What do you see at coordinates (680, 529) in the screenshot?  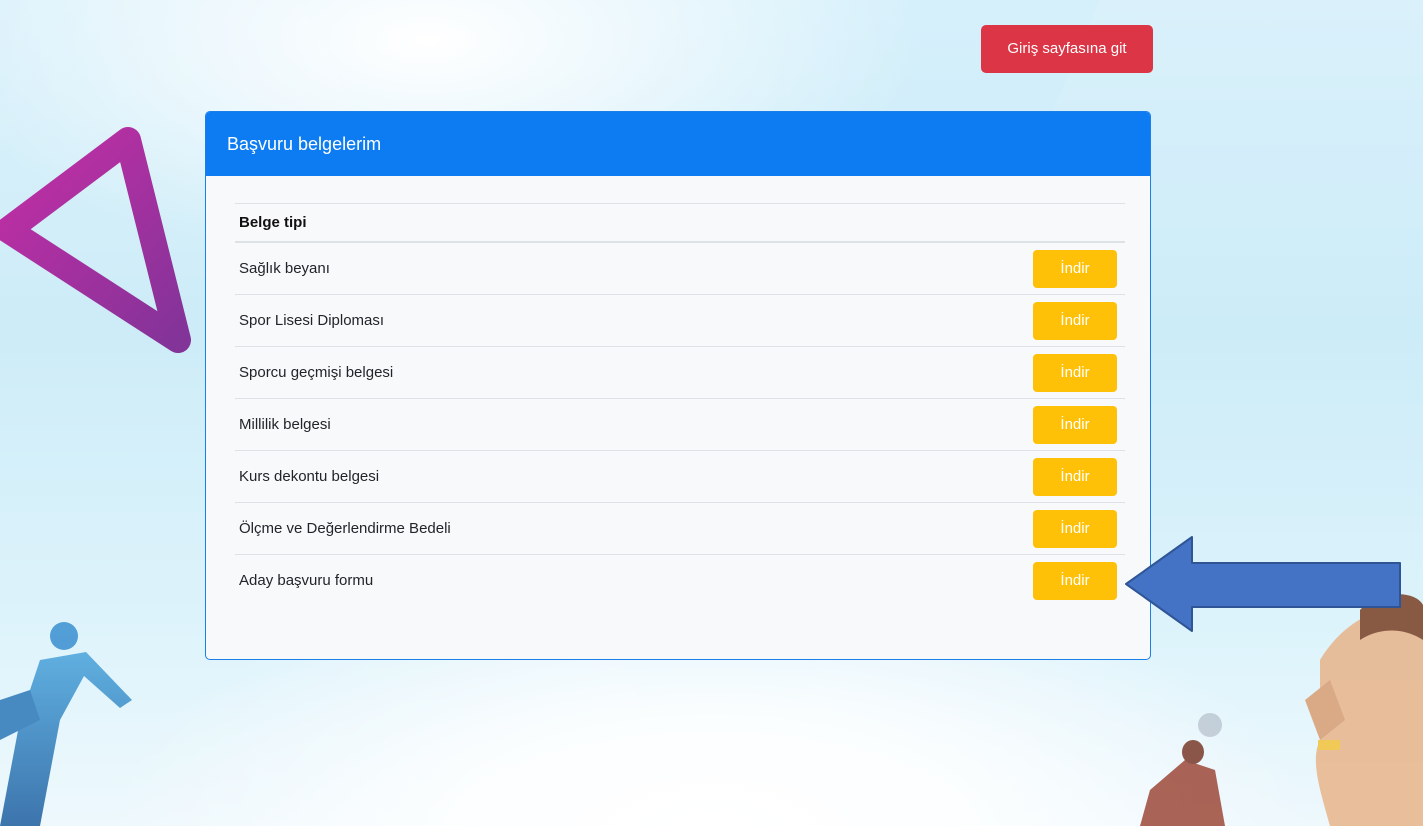 I see `table-row: Ölçme ve Değerlendirme Bedeli İndir` at bounding box center [680, 529].